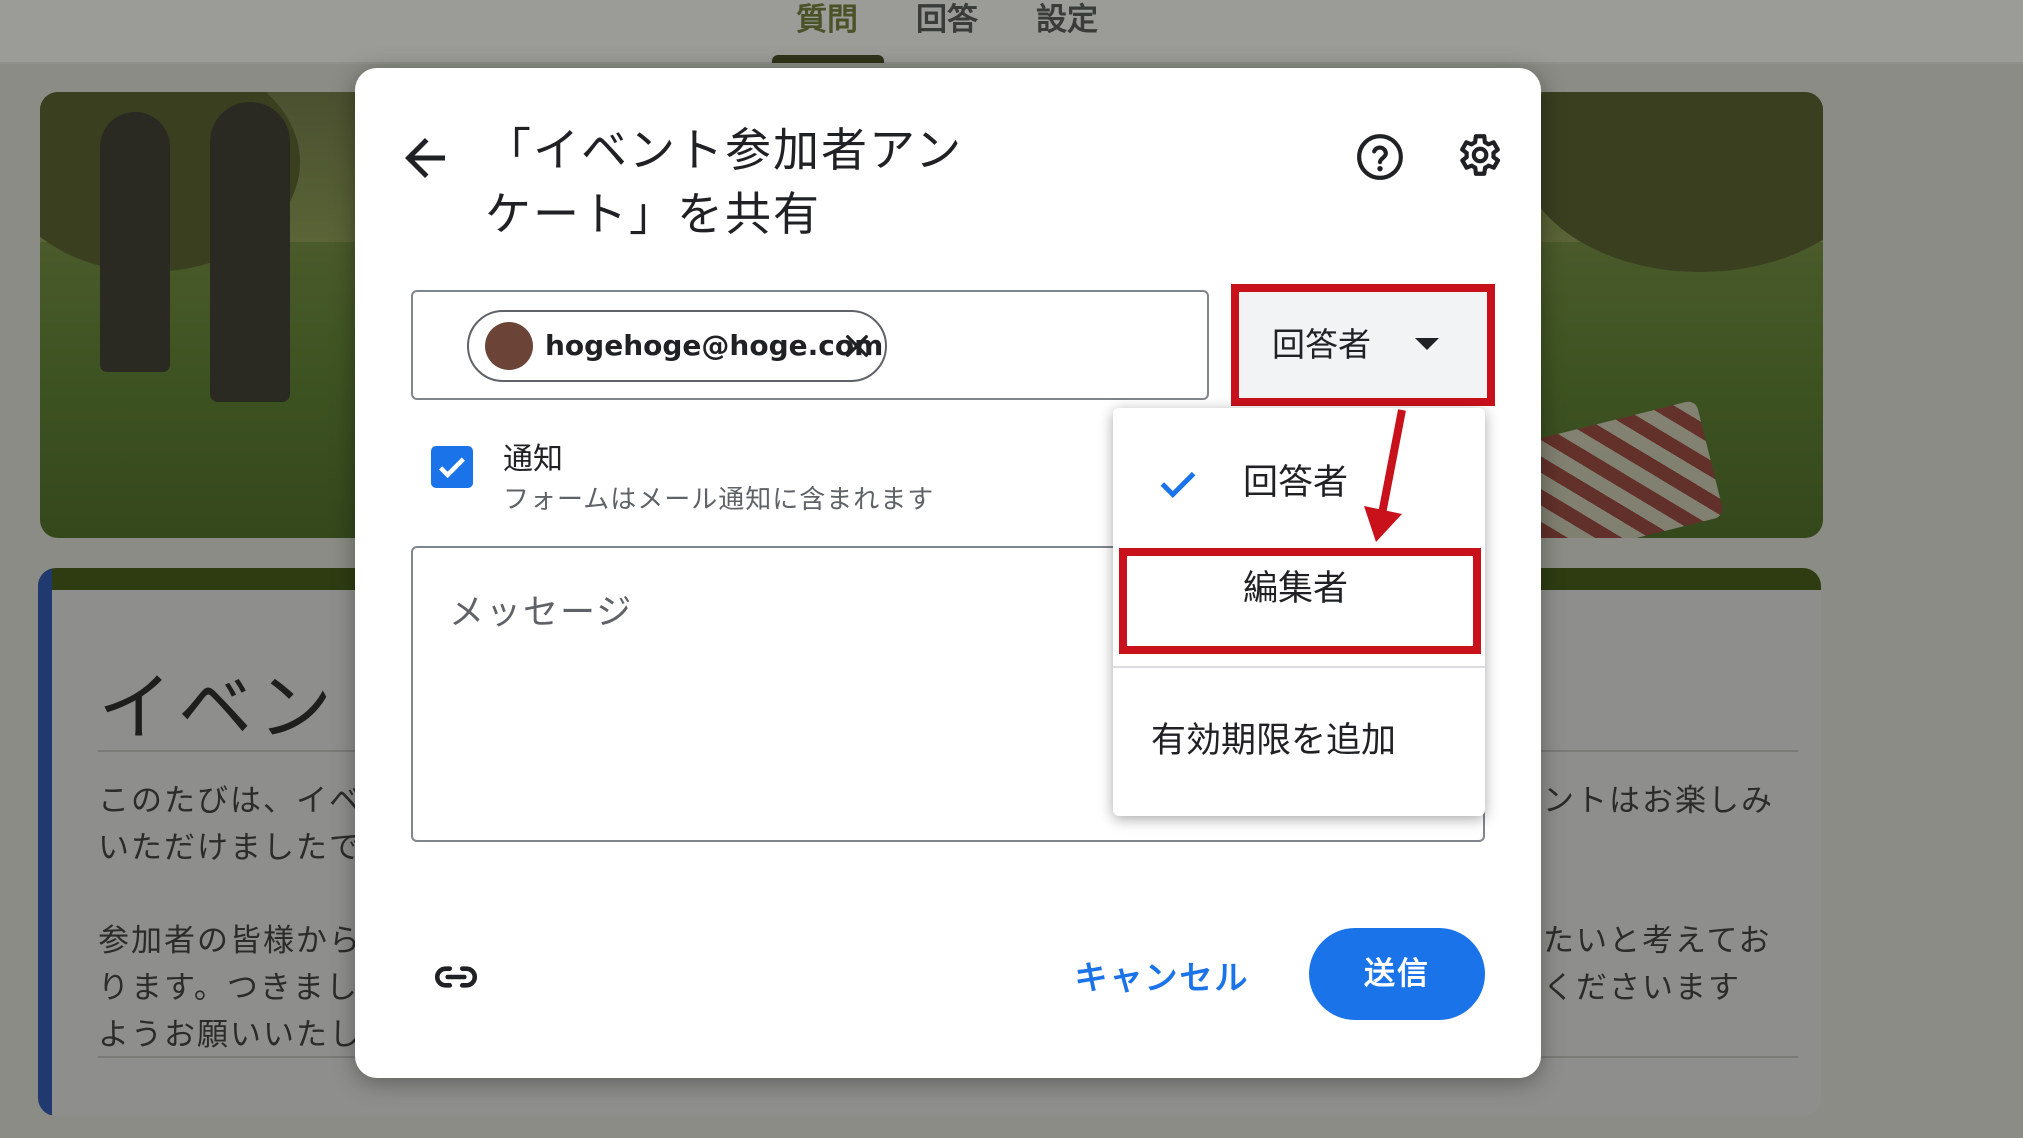 The height and width of the screenshot is (1138, 2023). Describe the element at coordinates (230, 848) in the screenshot. I see `description-line: いただけましたで` at that location.